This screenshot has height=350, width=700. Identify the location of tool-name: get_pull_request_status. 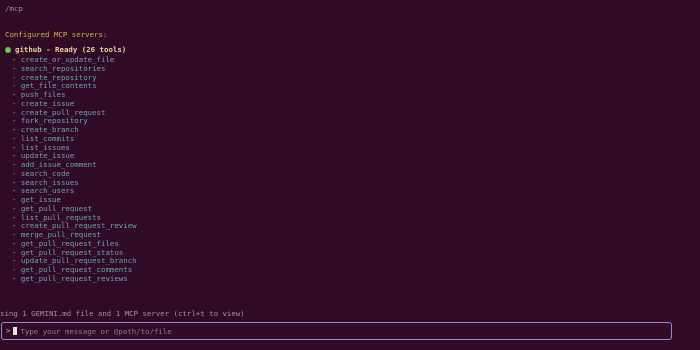
(72, 252).